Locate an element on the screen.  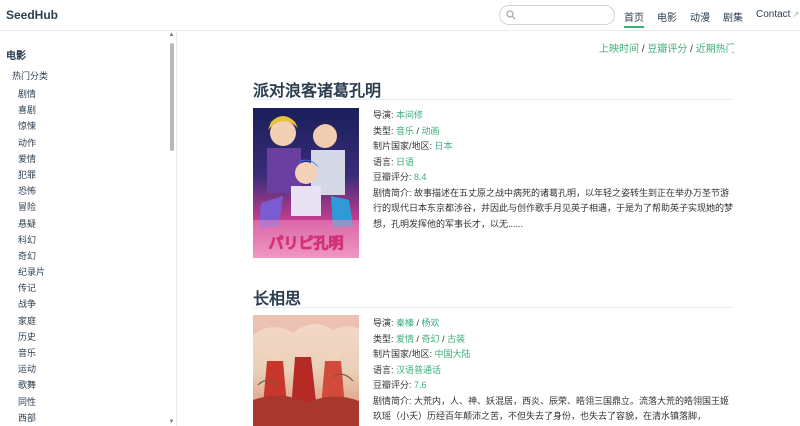
director-link: 杨欢 is located at coordinates (431, 323).